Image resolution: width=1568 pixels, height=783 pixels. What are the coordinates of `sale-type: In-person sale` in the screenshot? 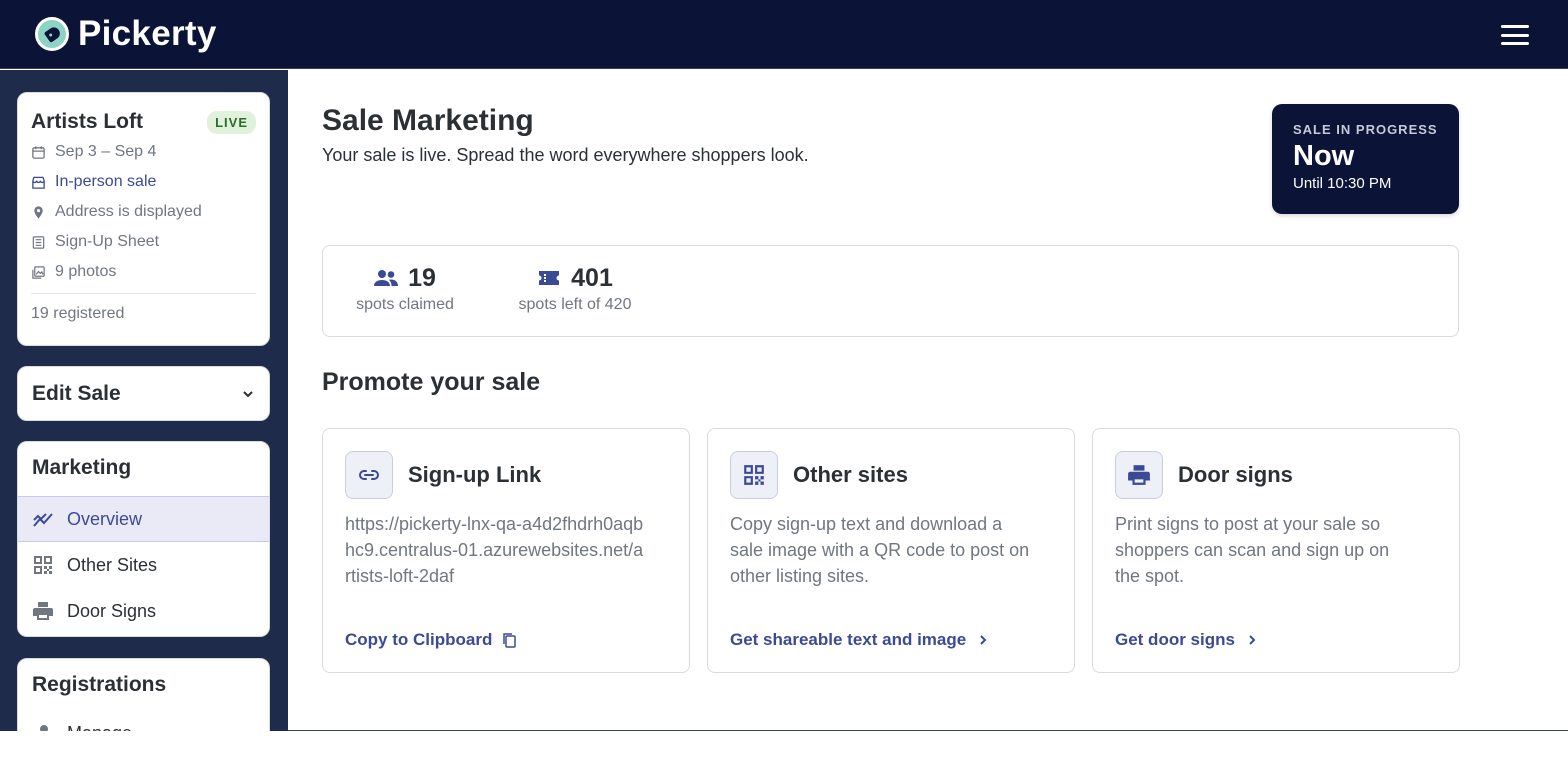 It's located at (143, 182).